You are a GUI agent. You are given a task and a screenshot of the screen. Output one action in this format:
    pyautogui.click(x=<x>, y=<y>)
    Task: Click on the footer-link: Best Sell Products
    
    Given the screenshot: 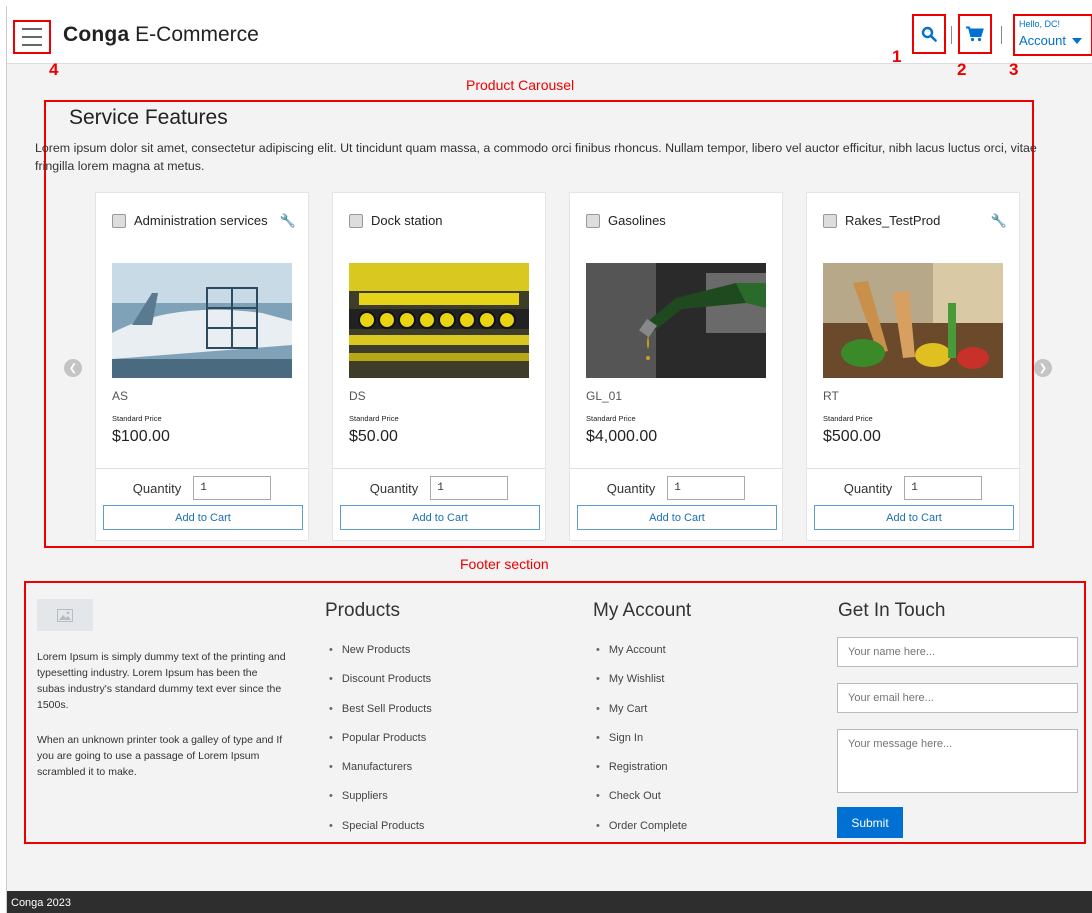 What is the action you would take?
    pyautogui.click(x=380, y=717)
    